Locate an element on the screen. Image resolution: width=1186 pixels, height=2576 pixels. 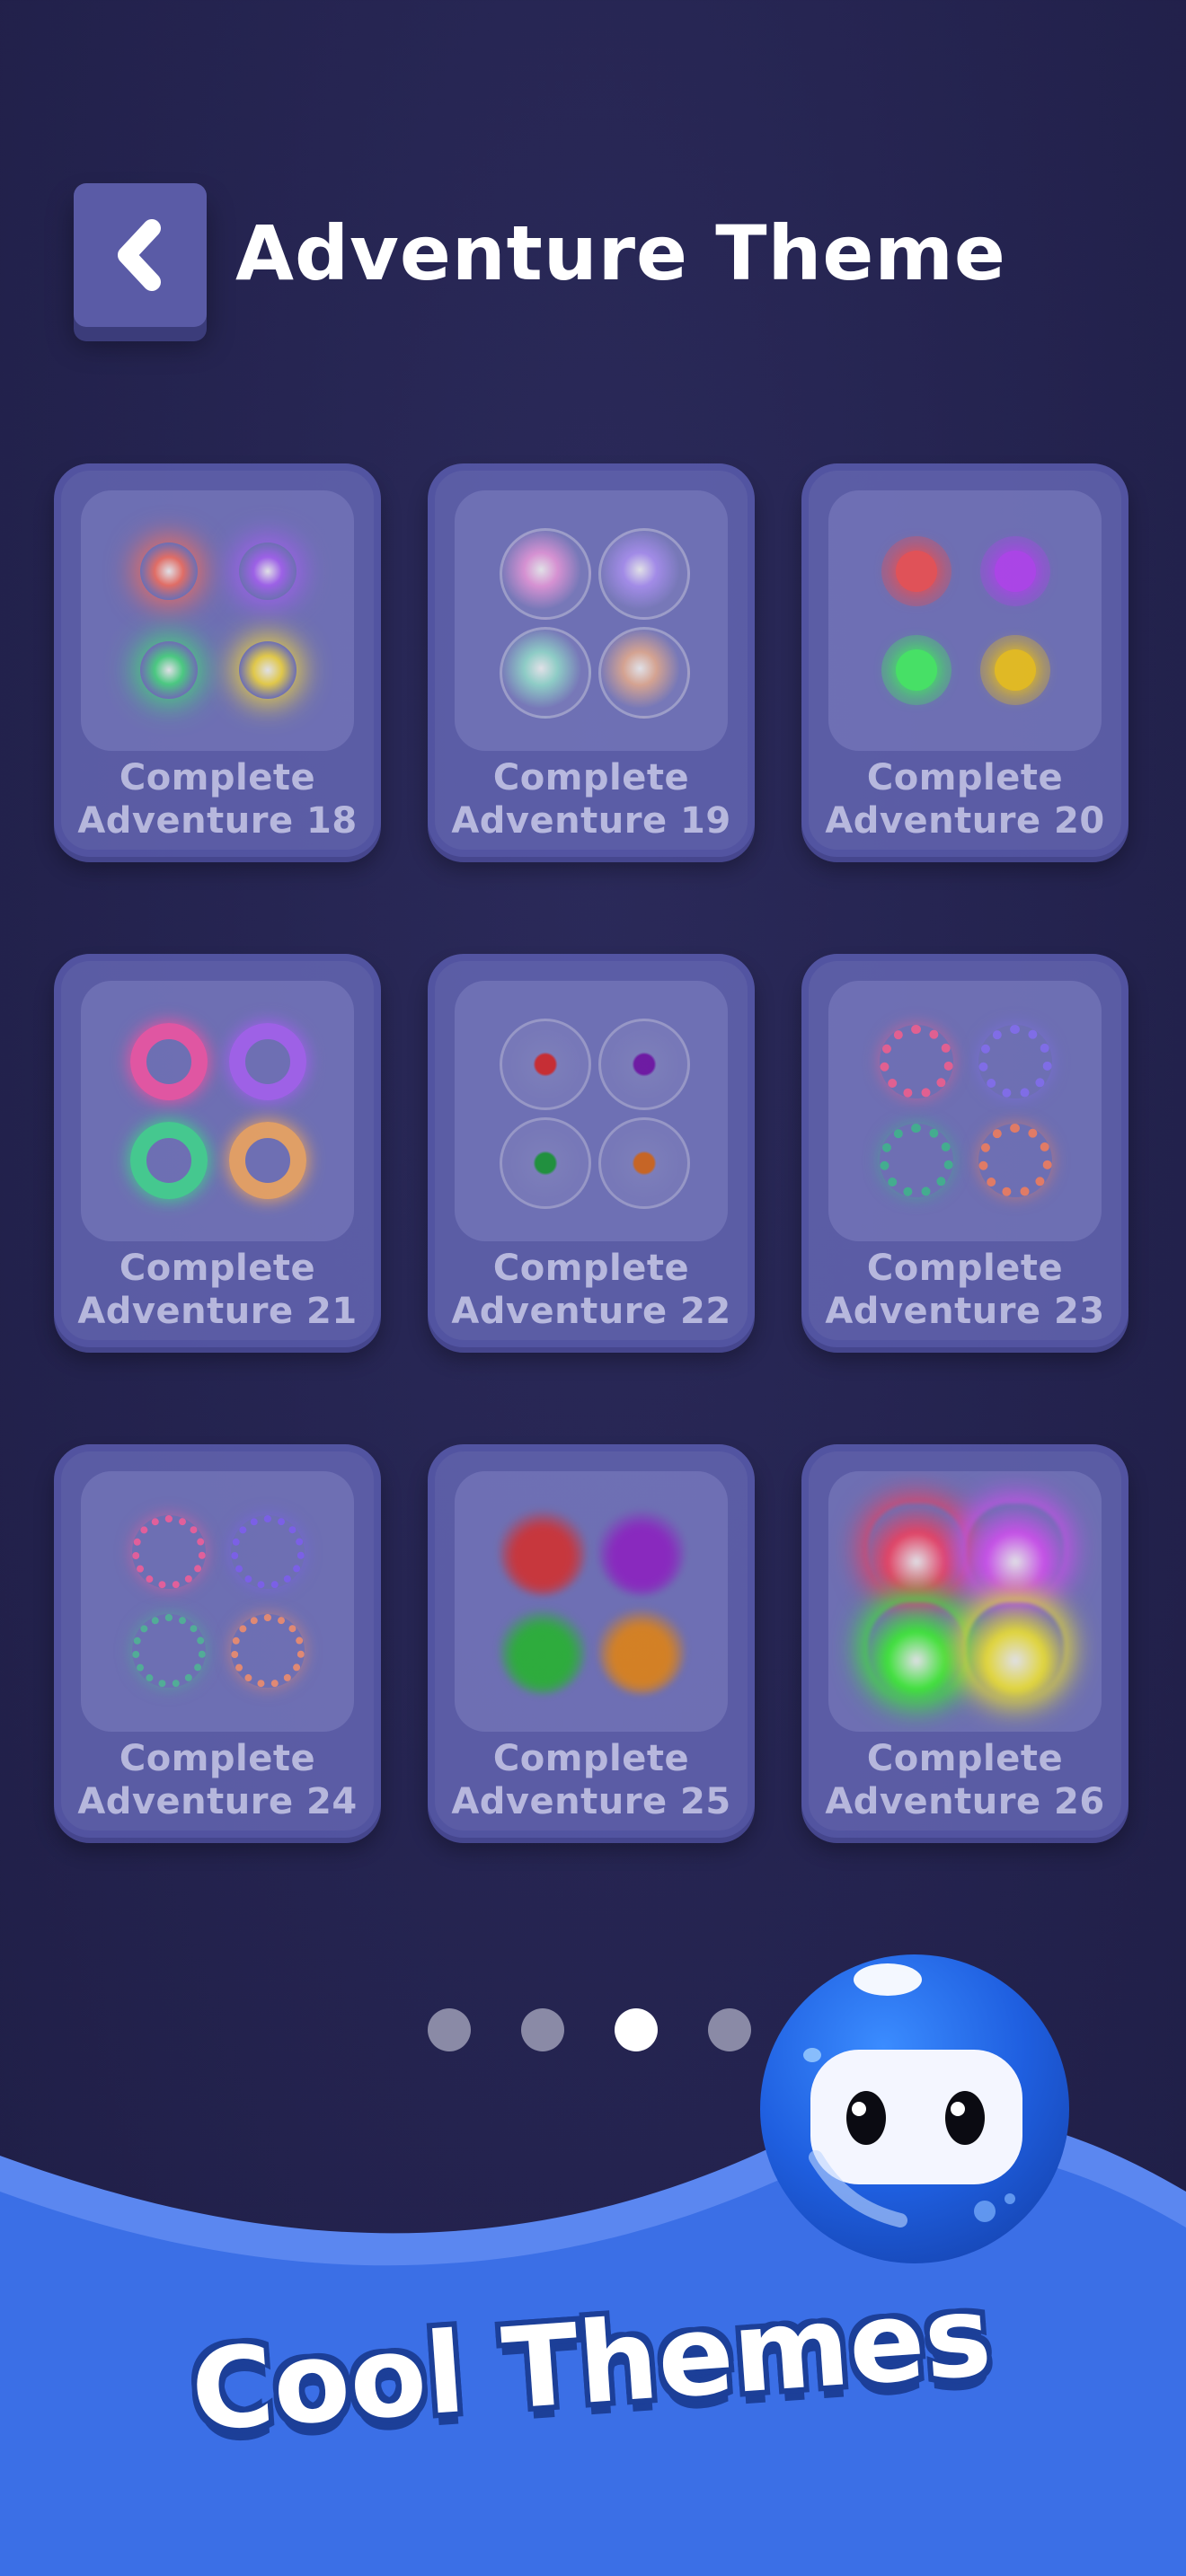
theme-card-label: Complete Adventure 19 is located at coordinates (591, 799).